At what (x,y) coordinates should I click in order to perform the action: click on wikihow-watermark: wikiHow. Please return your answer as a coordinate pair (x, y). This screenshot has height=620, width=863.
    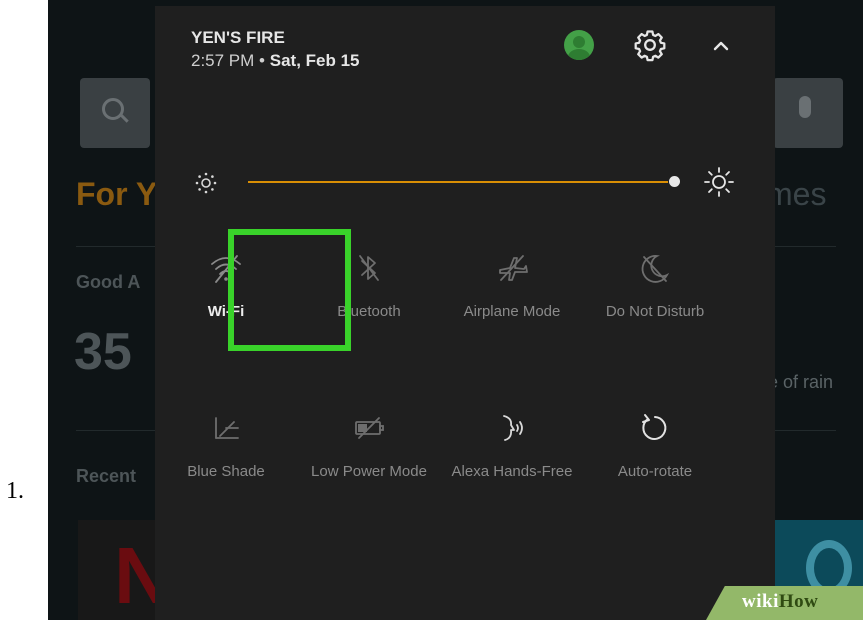
    Looking at the image, I should click on (784, 603).